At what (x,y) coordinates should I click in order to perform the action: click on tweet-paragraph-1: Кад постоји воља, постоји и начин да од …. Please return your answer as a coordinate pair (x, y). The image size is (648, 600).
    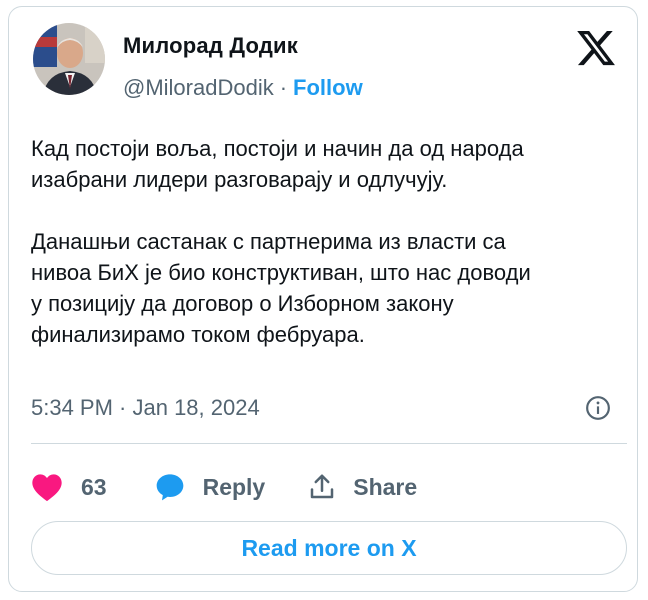
    Looking at the image, I should click on (329, 164).